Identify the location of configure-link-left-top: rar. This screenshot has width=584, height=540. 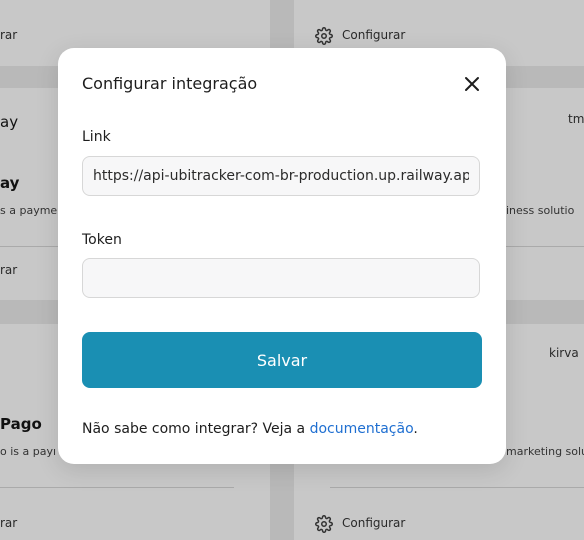
(8, 35).